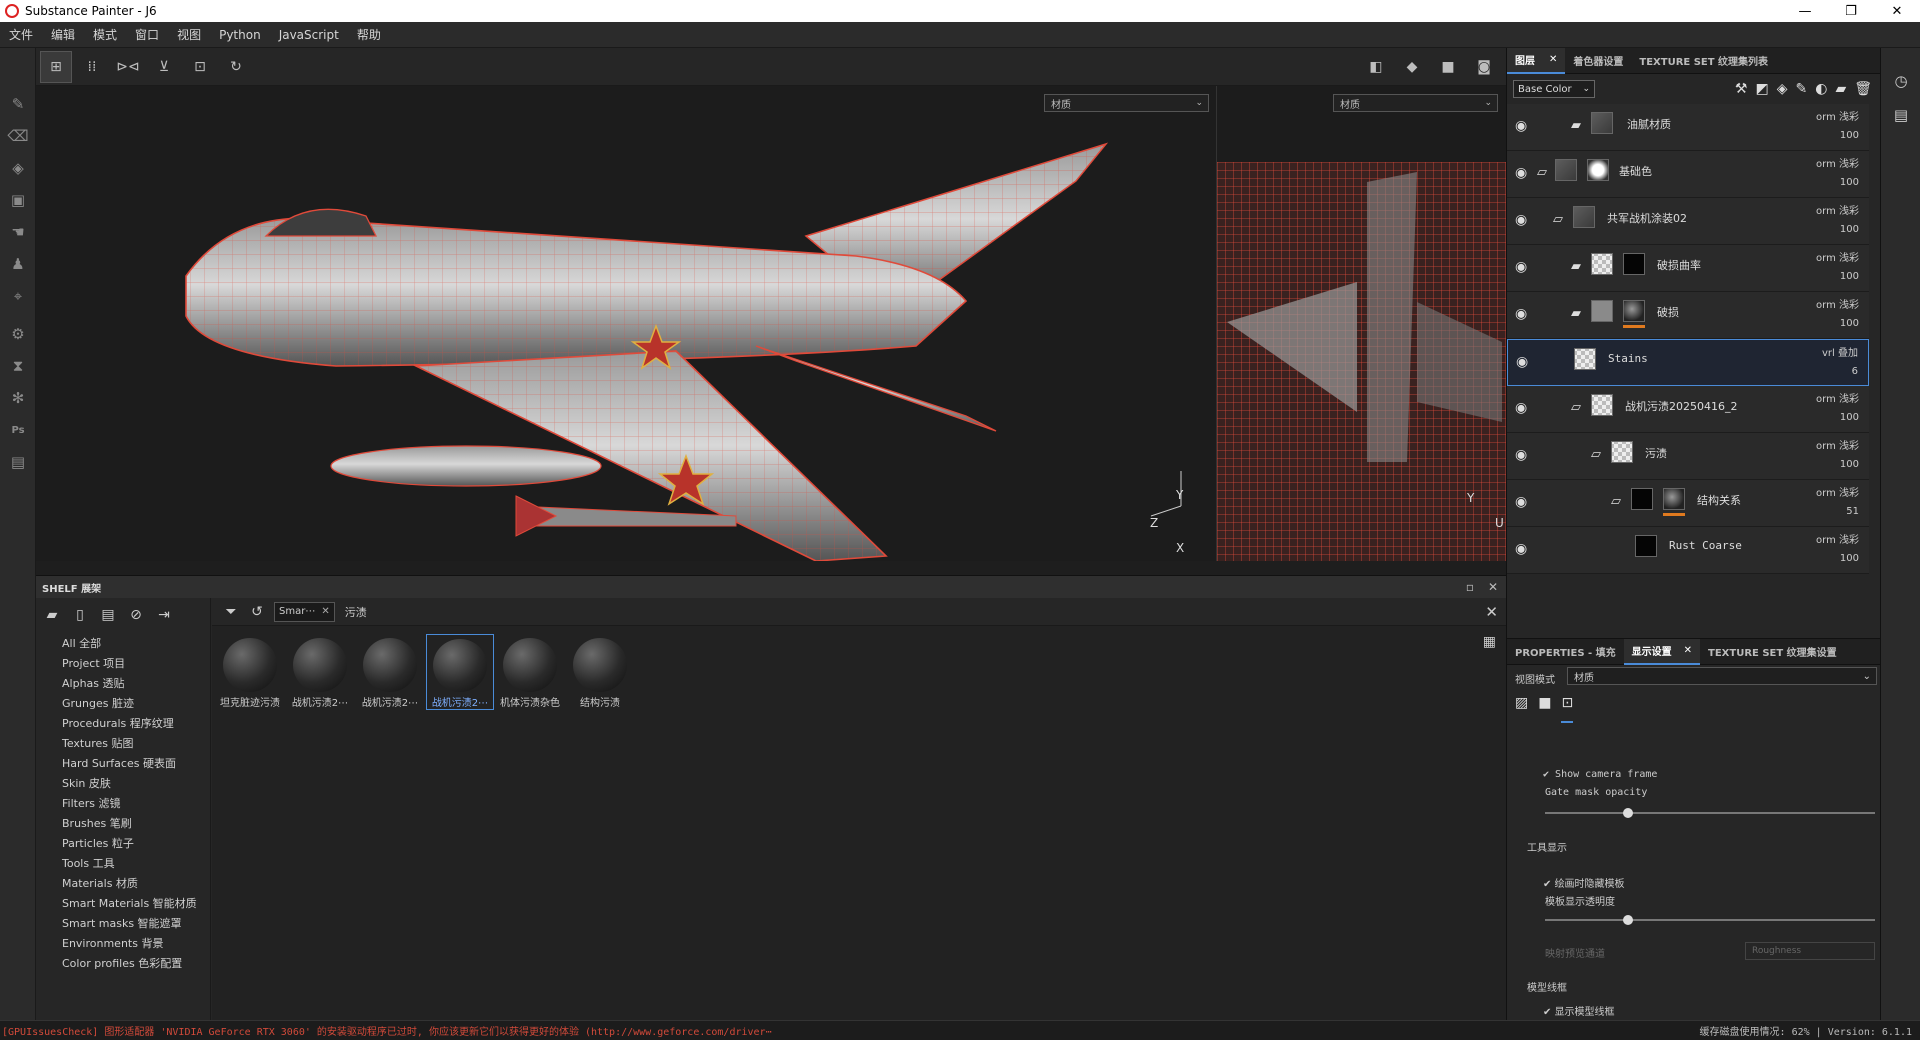 The image size is (1920, 1040). Describe the element at coordinates (1688, 127) in the screenshot. I see `layer-row: ◉ ▰ 油腻材质 orm 浅彩 100` at that location.